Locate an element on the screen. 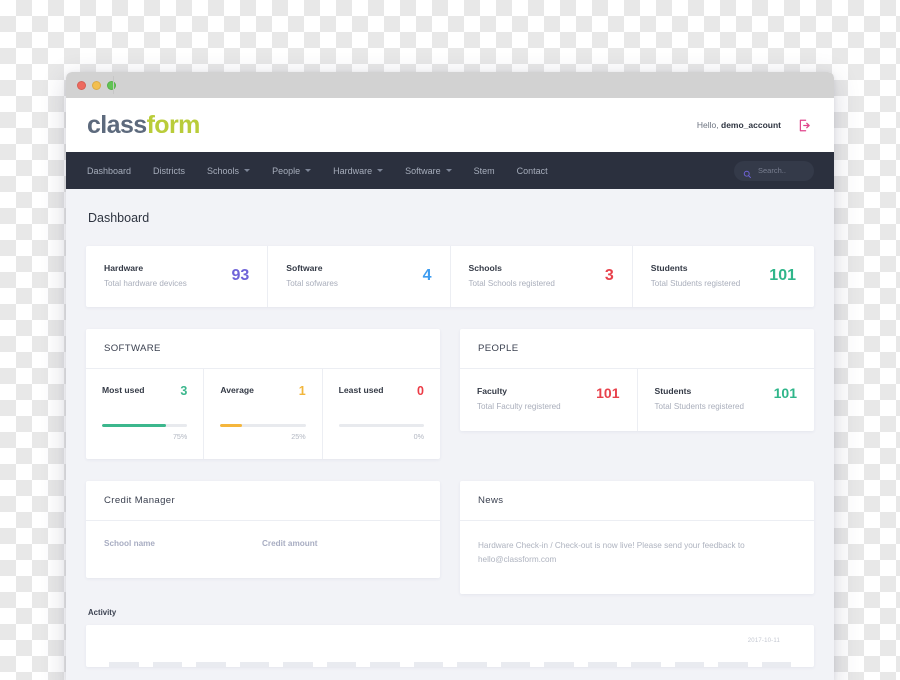 This screenshot has width=900, height=680. progress-wrapper: 0% is located at coordinates (381, 432).